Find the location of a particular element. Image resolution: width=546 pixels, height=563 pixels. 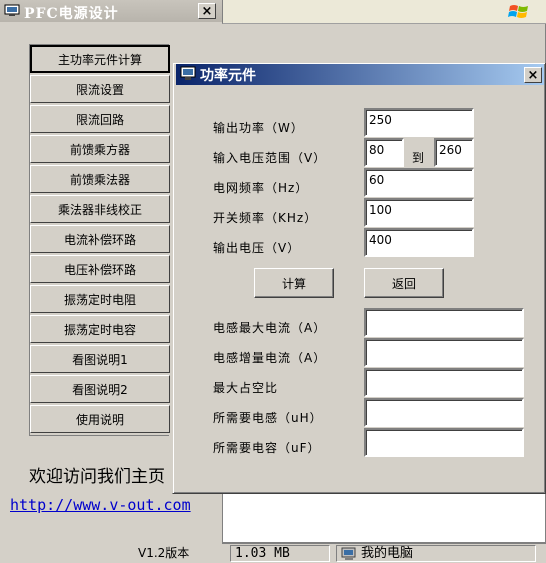

version-label: V1.2版本 is located at coordinates (164, 553).